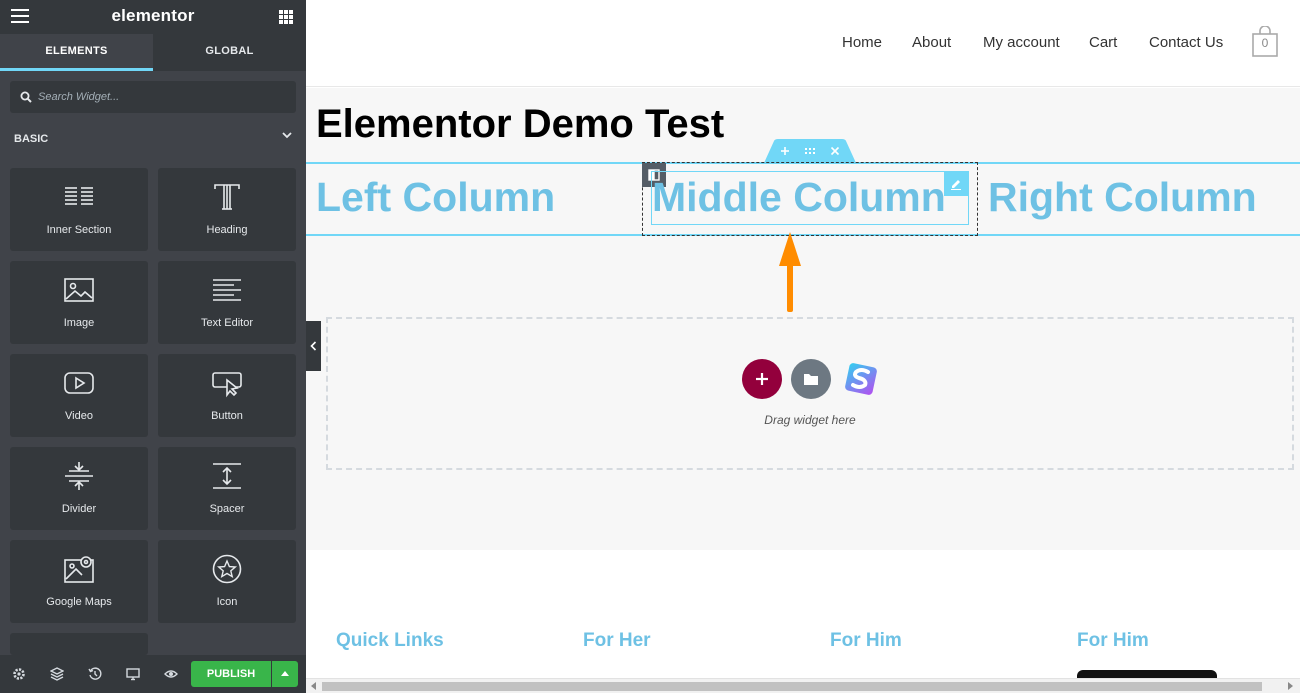 This screenshot has width=1300, height=693. What do you see at coordinates (231, 674) in the screenshot?
I see `publish-button: PUBLISH` at bounding box center [231, 674].